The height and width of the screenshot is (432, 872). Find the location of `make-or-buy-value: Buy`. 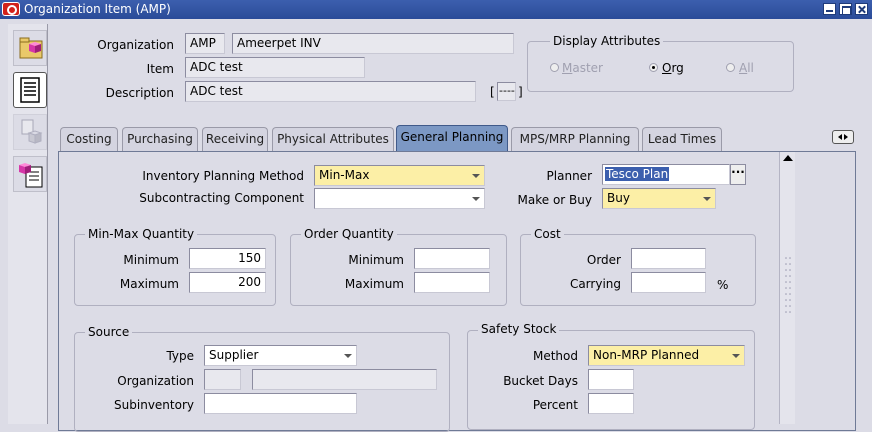

make-or-buy-value: Buy is located at coordinates (618, 198).